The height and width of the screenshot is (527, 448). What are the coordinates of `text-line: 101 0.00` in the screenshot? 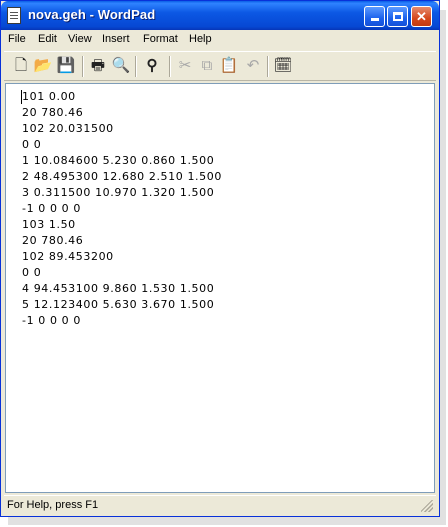 It's located at (49, 96).